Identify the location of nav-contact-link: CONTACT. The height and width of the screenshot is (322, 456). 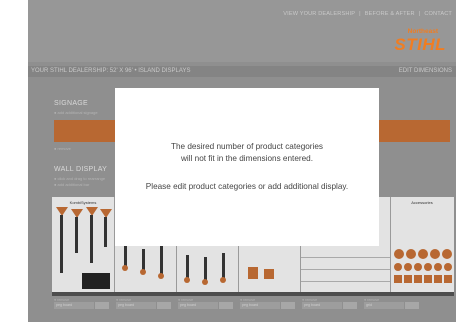
(438, 14).